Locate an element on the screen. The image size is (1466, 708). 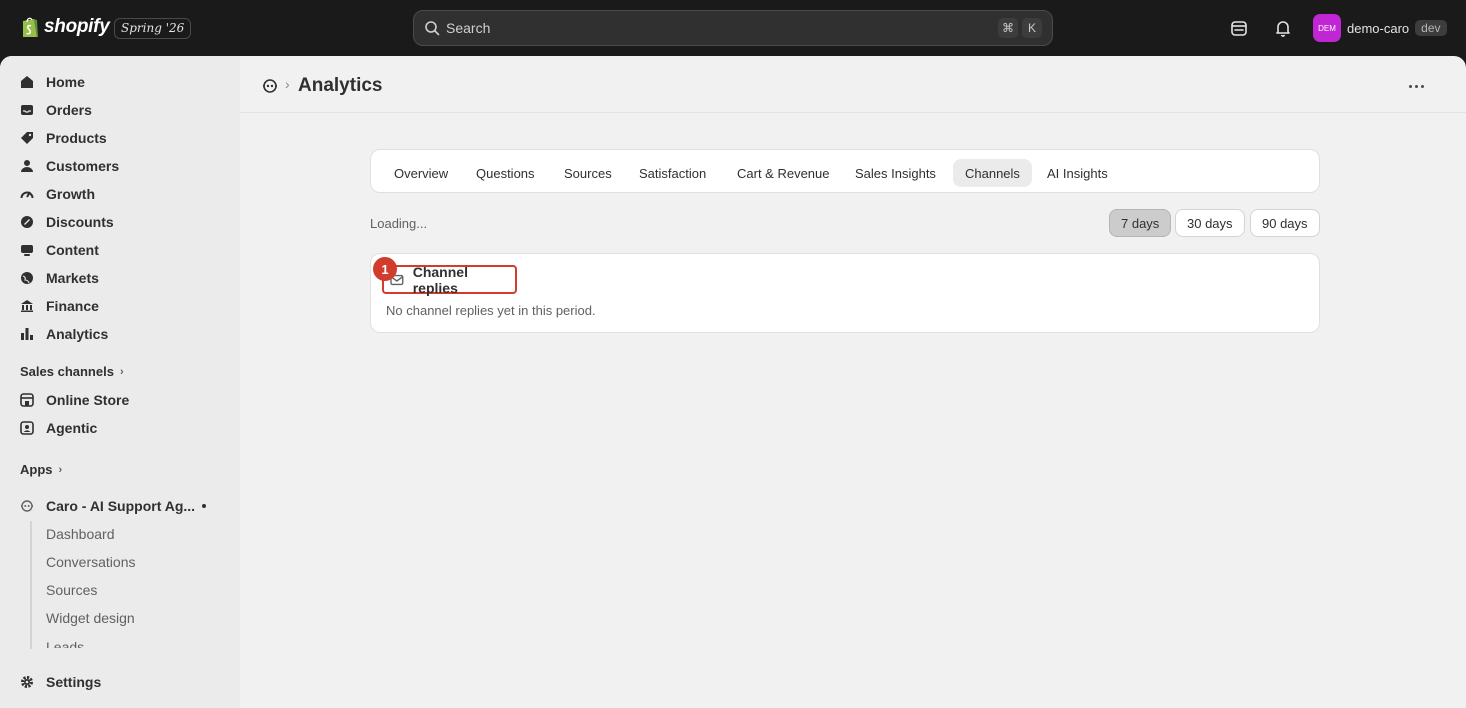
sidebar-item-markets: Markets is located at coordinates (59, 278).